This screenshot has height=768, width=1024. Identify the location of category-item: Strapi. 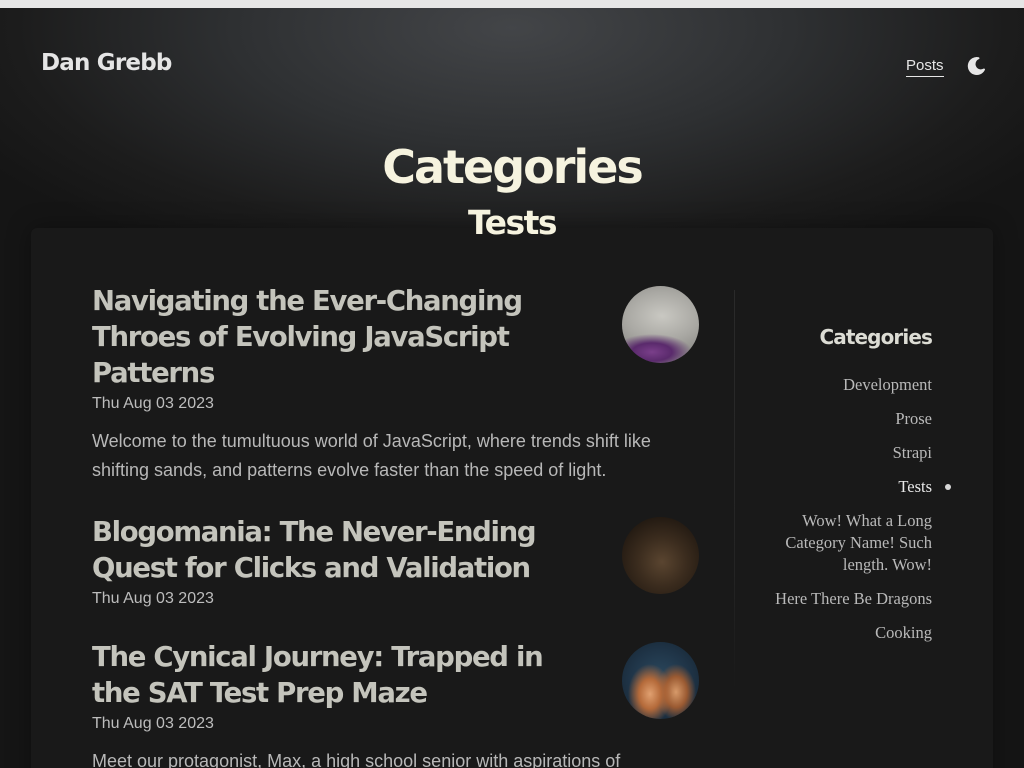
(841, 453).